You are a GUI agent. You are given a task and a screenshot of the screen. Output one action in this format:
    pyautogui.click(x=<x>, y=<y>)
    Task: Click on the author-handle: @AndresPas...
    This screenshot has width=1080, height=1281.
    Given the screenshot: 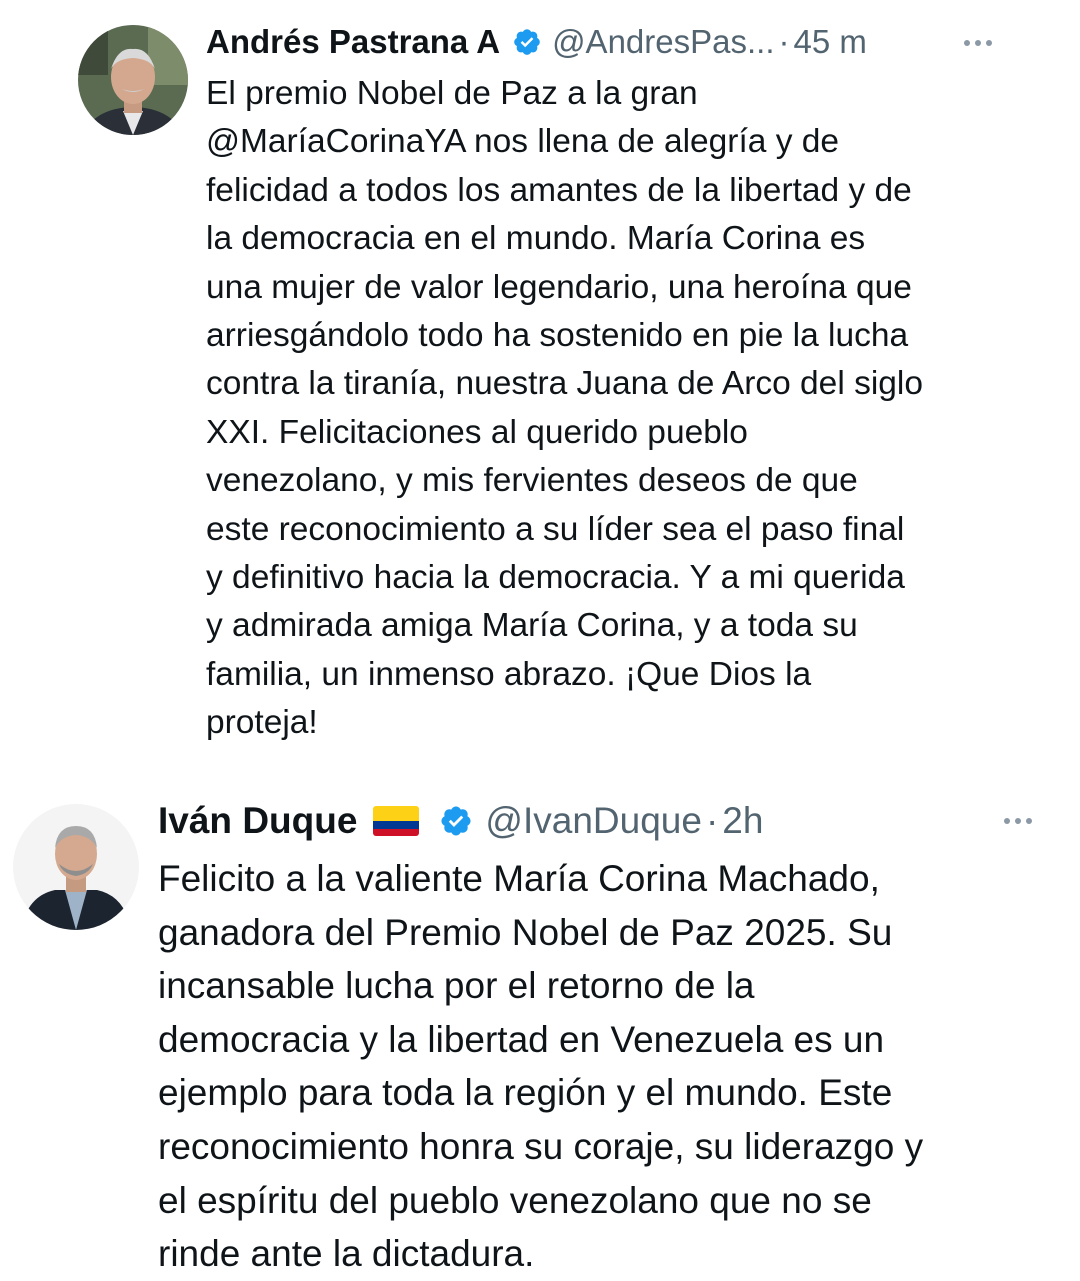 What is the action you would take?
    pyautogui.click(x=663, y=42)
    